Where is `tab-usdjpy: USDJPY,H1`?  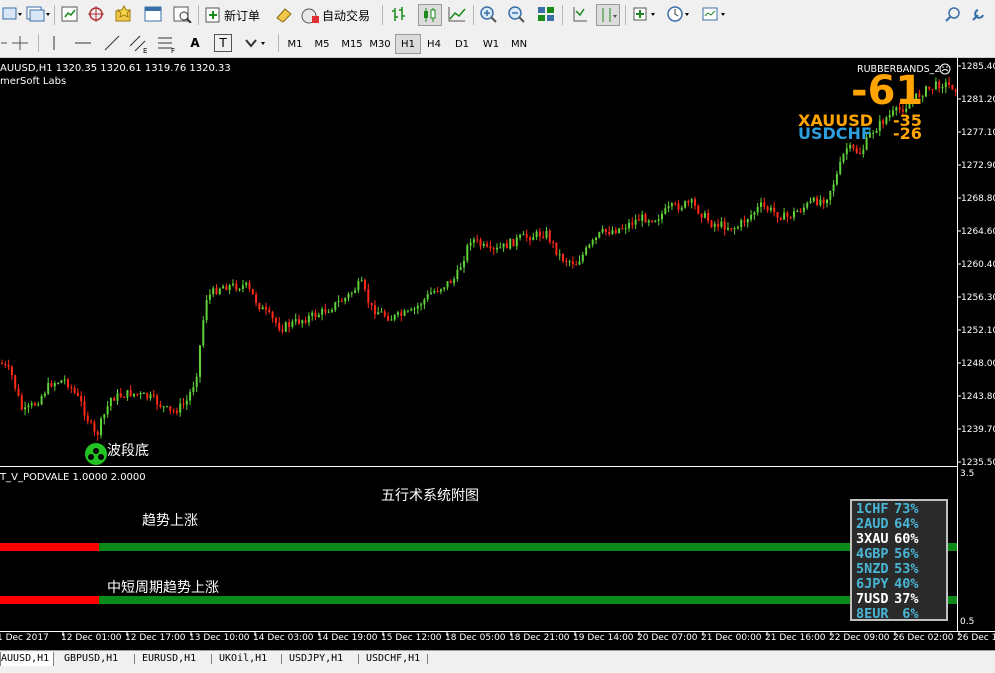 tab-usdjpy: USDJPY,H1 is located at coordinates (316, 659).